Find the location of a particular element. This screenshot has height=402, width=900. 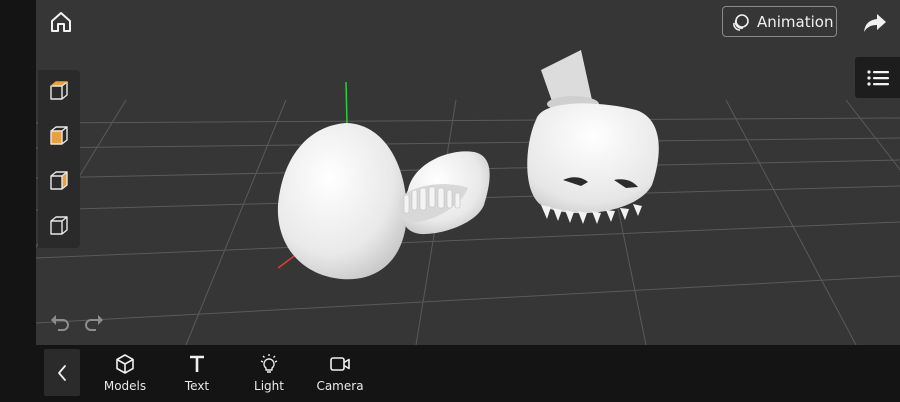

undo-icon is located at coordinates (60, 323).